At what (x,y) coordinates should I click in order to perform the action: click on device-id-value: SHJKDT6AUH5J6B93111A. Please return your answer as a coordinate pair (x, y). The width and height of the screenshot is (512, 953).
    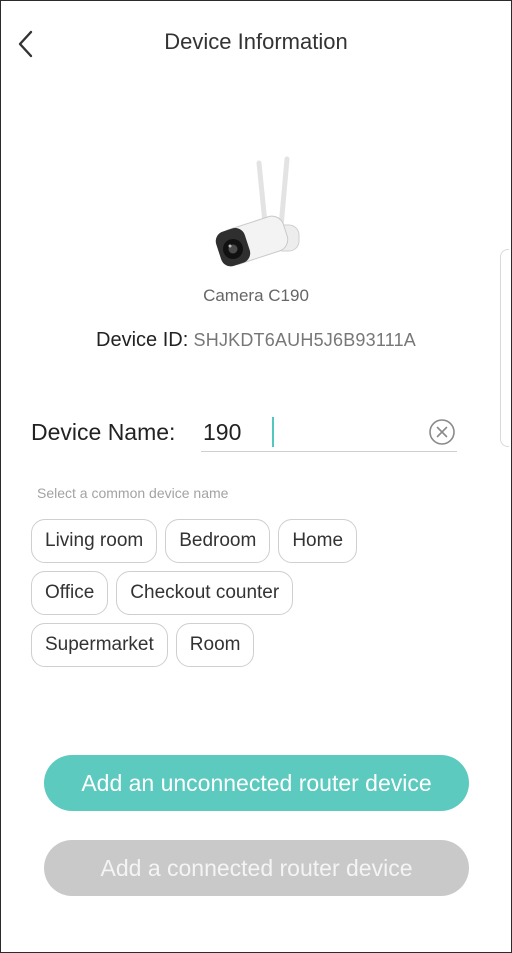
    Looking at the image, I should click on (304, 340).